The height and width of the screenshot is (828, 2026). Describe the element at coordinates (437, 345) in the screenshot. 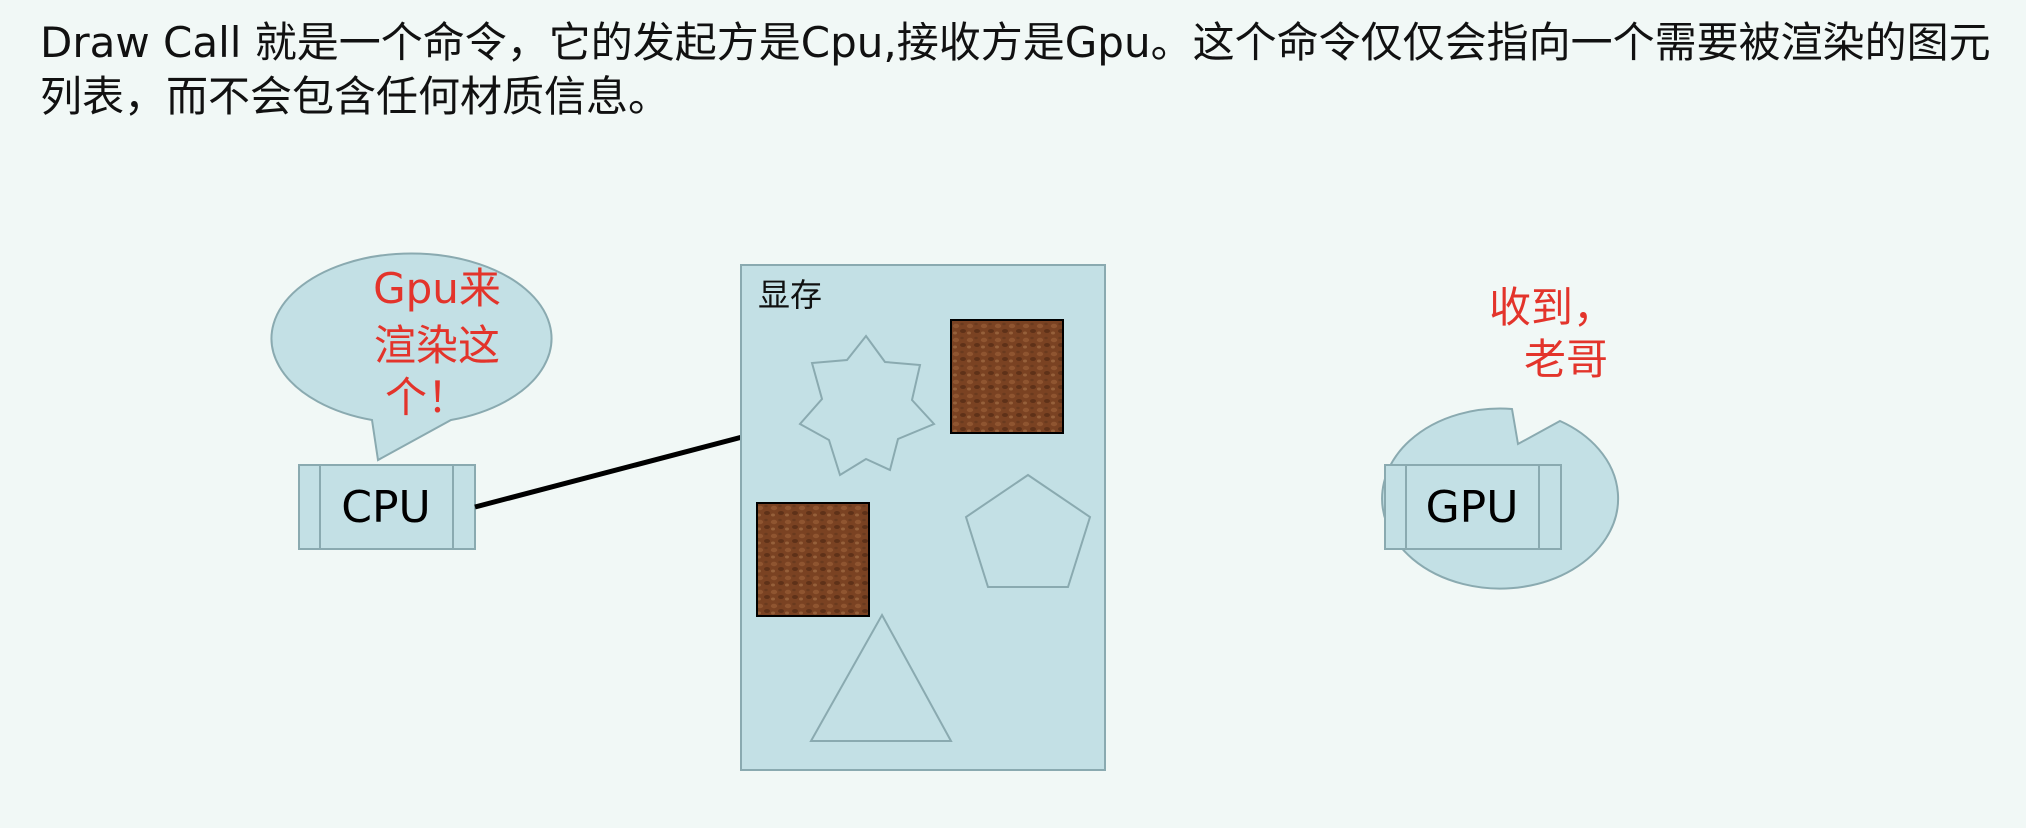

I see `cpu-speech-line-2: 渲染这` at that location.